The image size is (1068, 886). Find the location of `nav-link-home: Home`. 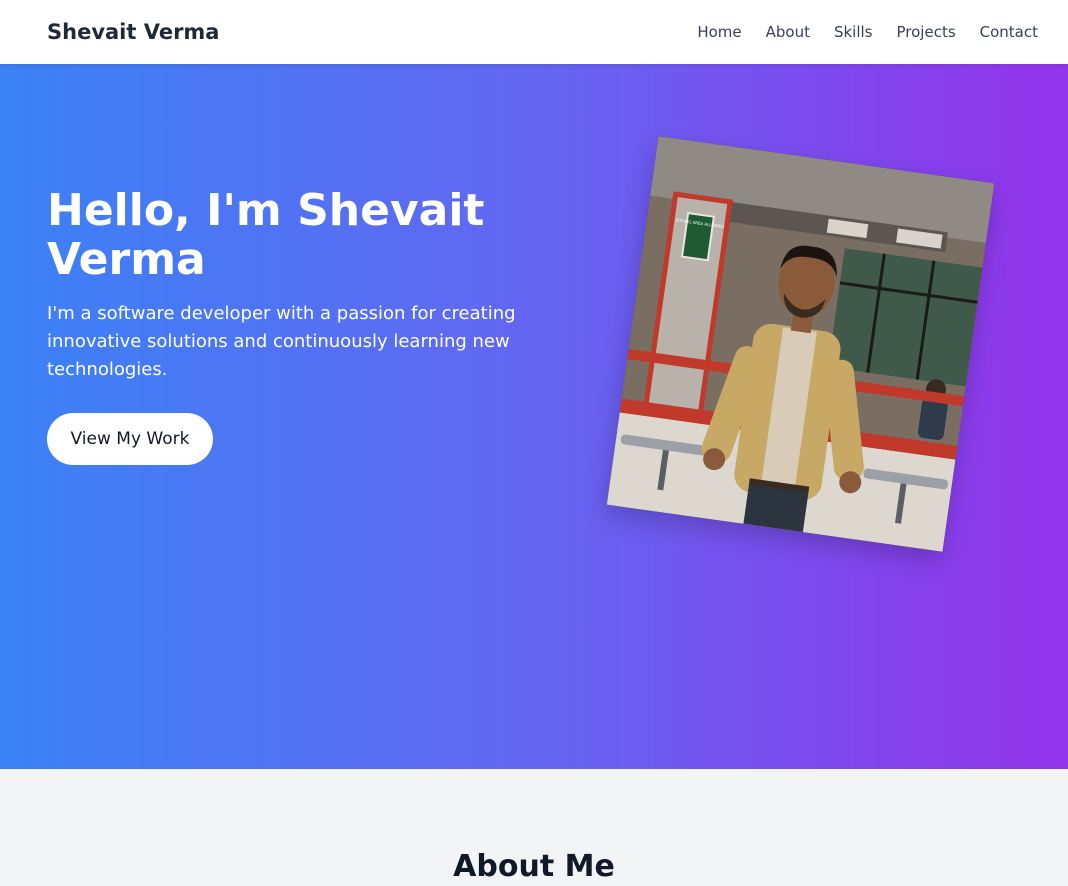

nav-link-home: Home is located at coordinates (719, 32).